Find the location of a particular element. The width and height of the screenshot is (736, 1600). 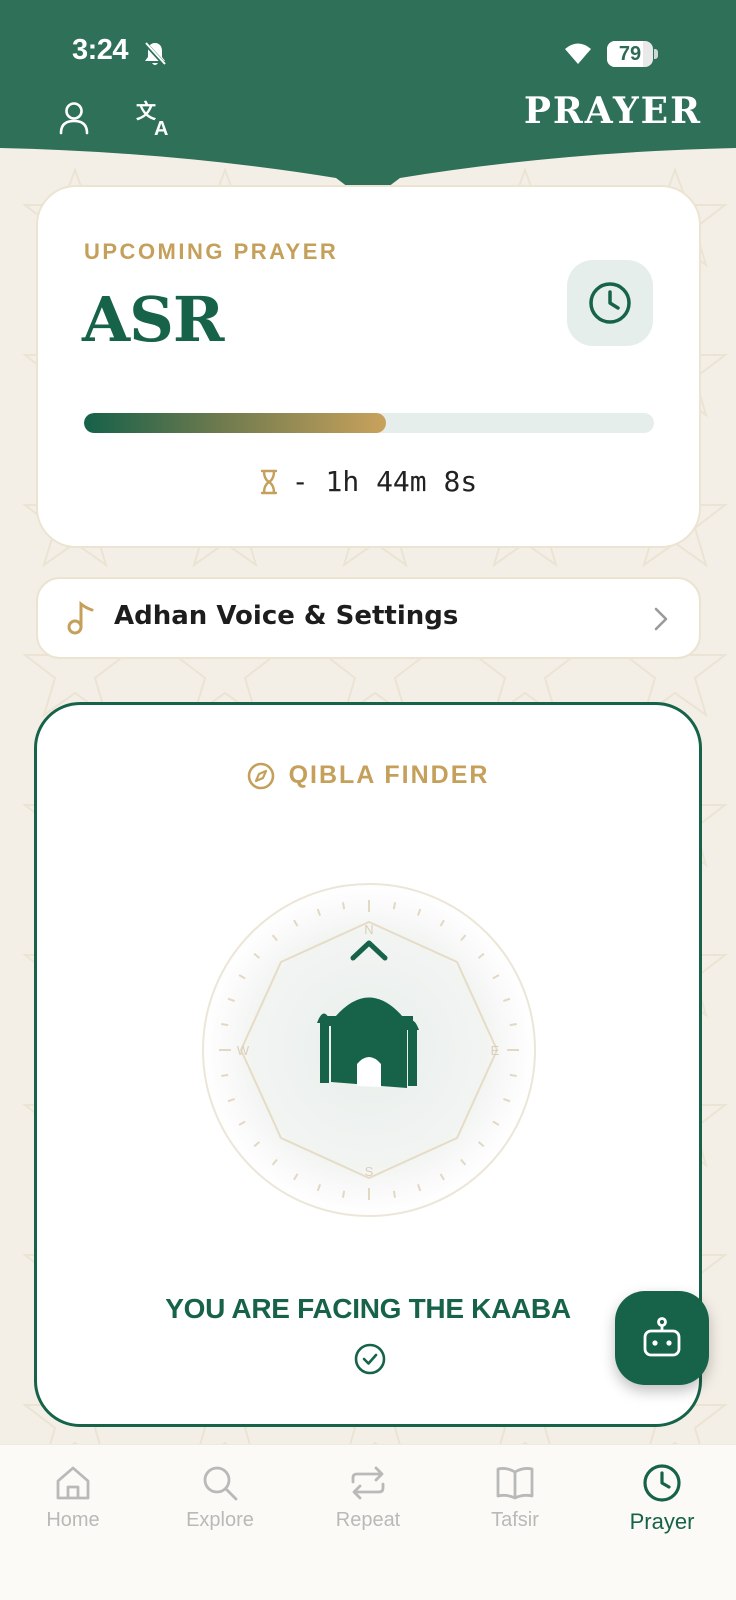

profile-button is located at coordinates (74, 118).